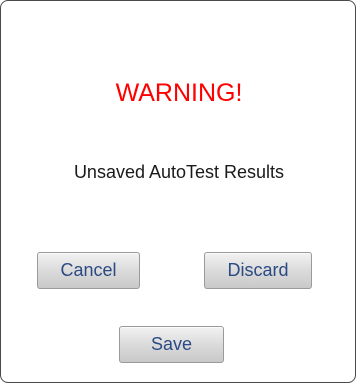 Image resolution: width=356 pixels, height=383 pixels. Describe the element at coordinates (258, 270) in the screenshot. I see `discard-button: Discard` at that location.